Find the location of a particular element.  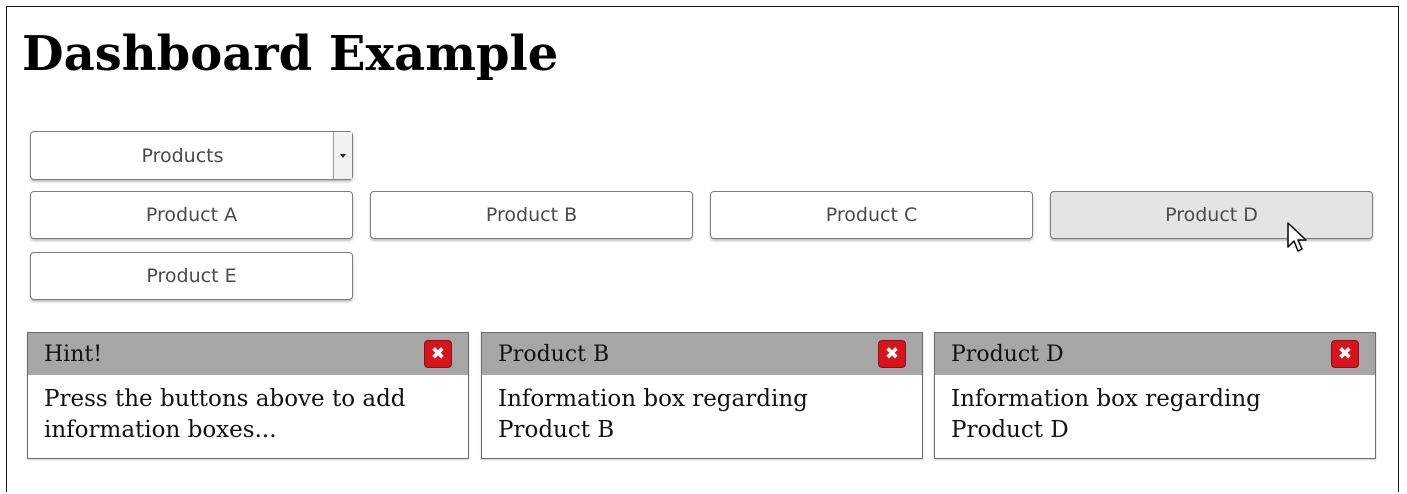

info-box-title: Hint! is located at coordinates (73, 354).